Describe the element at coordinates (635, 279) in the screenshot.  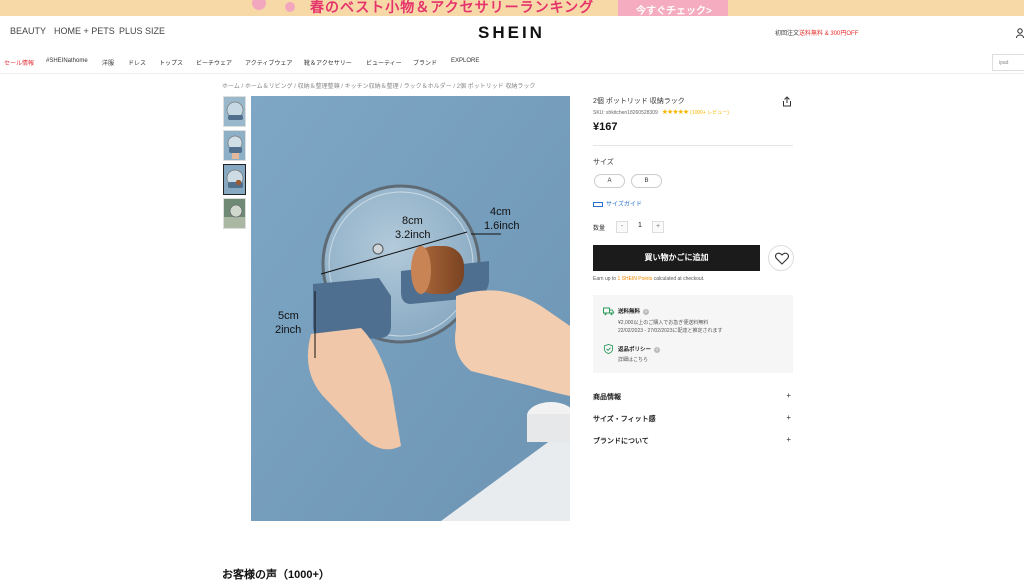
I see `points-value: 1 SHEIN Points` at that location.